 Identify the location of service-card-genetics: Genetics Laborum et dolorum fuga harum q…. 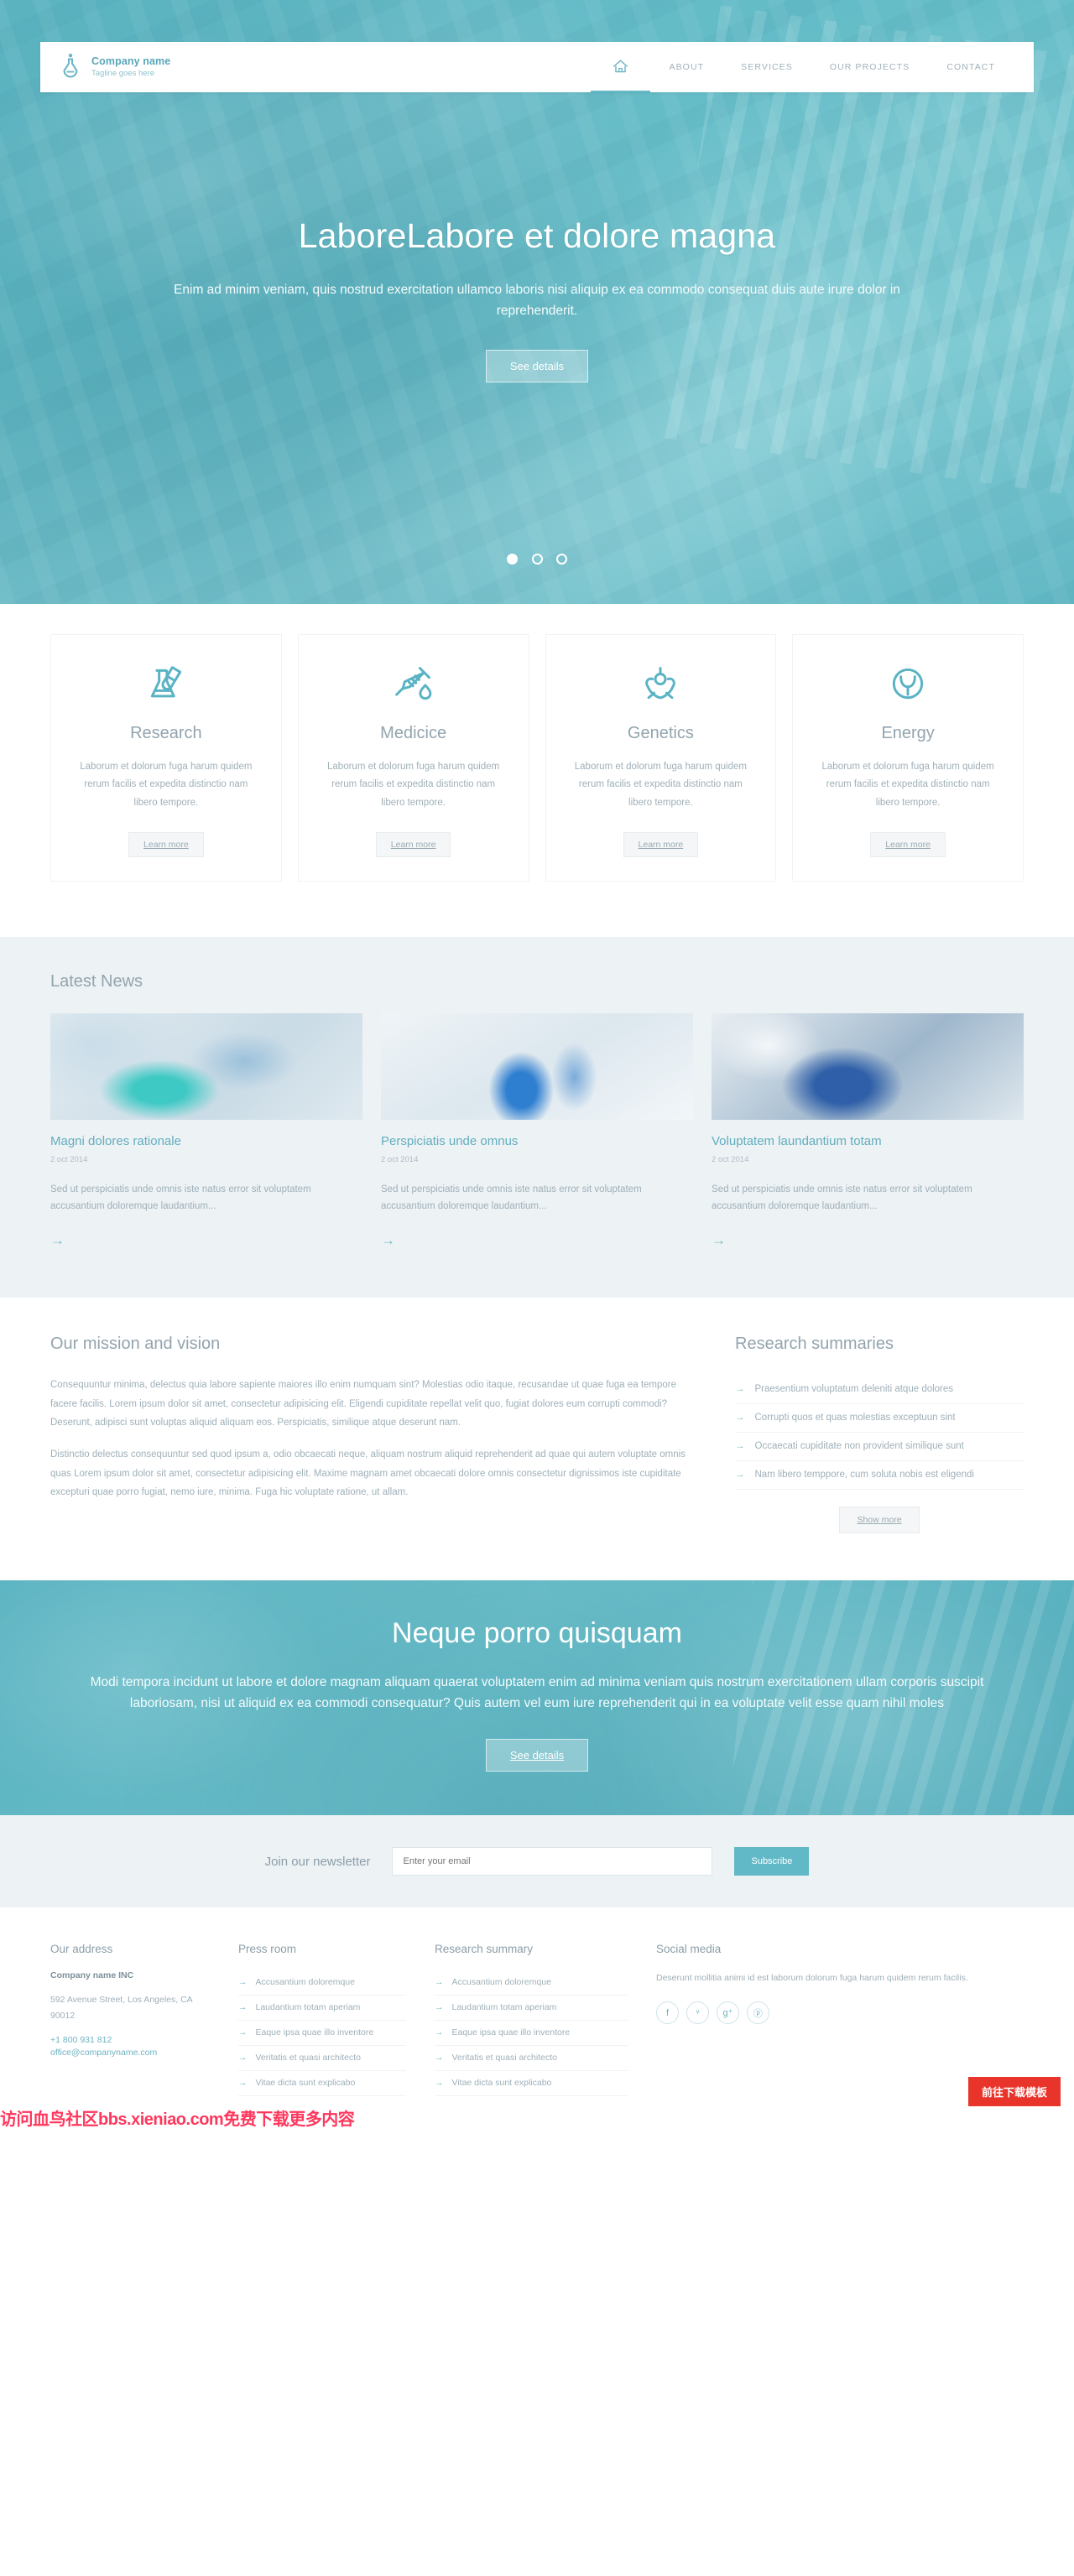
(661, 758).